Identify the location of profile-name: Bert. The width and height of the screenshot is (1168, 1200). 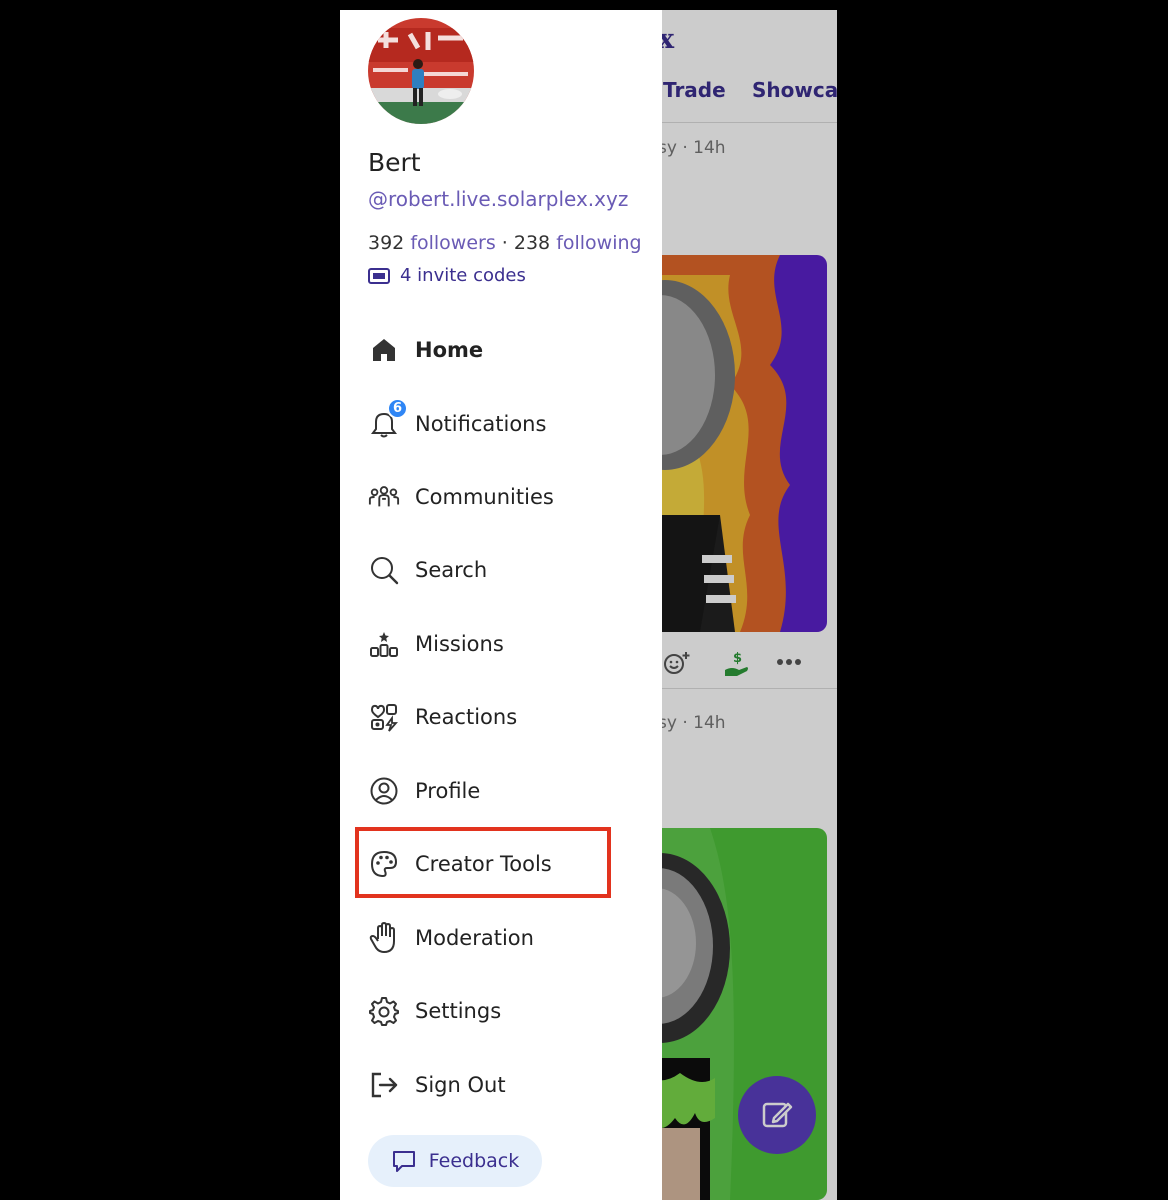
(394, 162).